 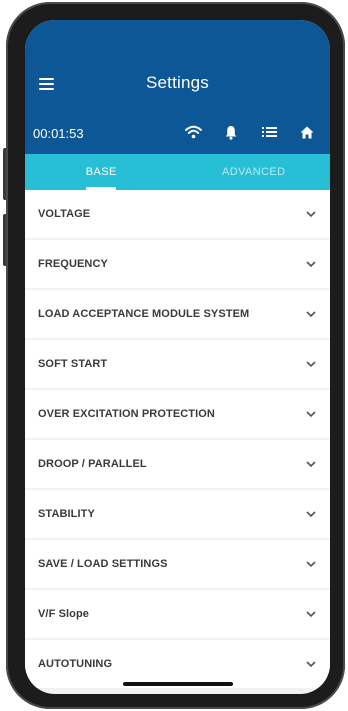 What do you see at coordinates (75, 664) in the screenshot?
I see `section-label: AUTOTUNING` at bounding box center [75, 664].